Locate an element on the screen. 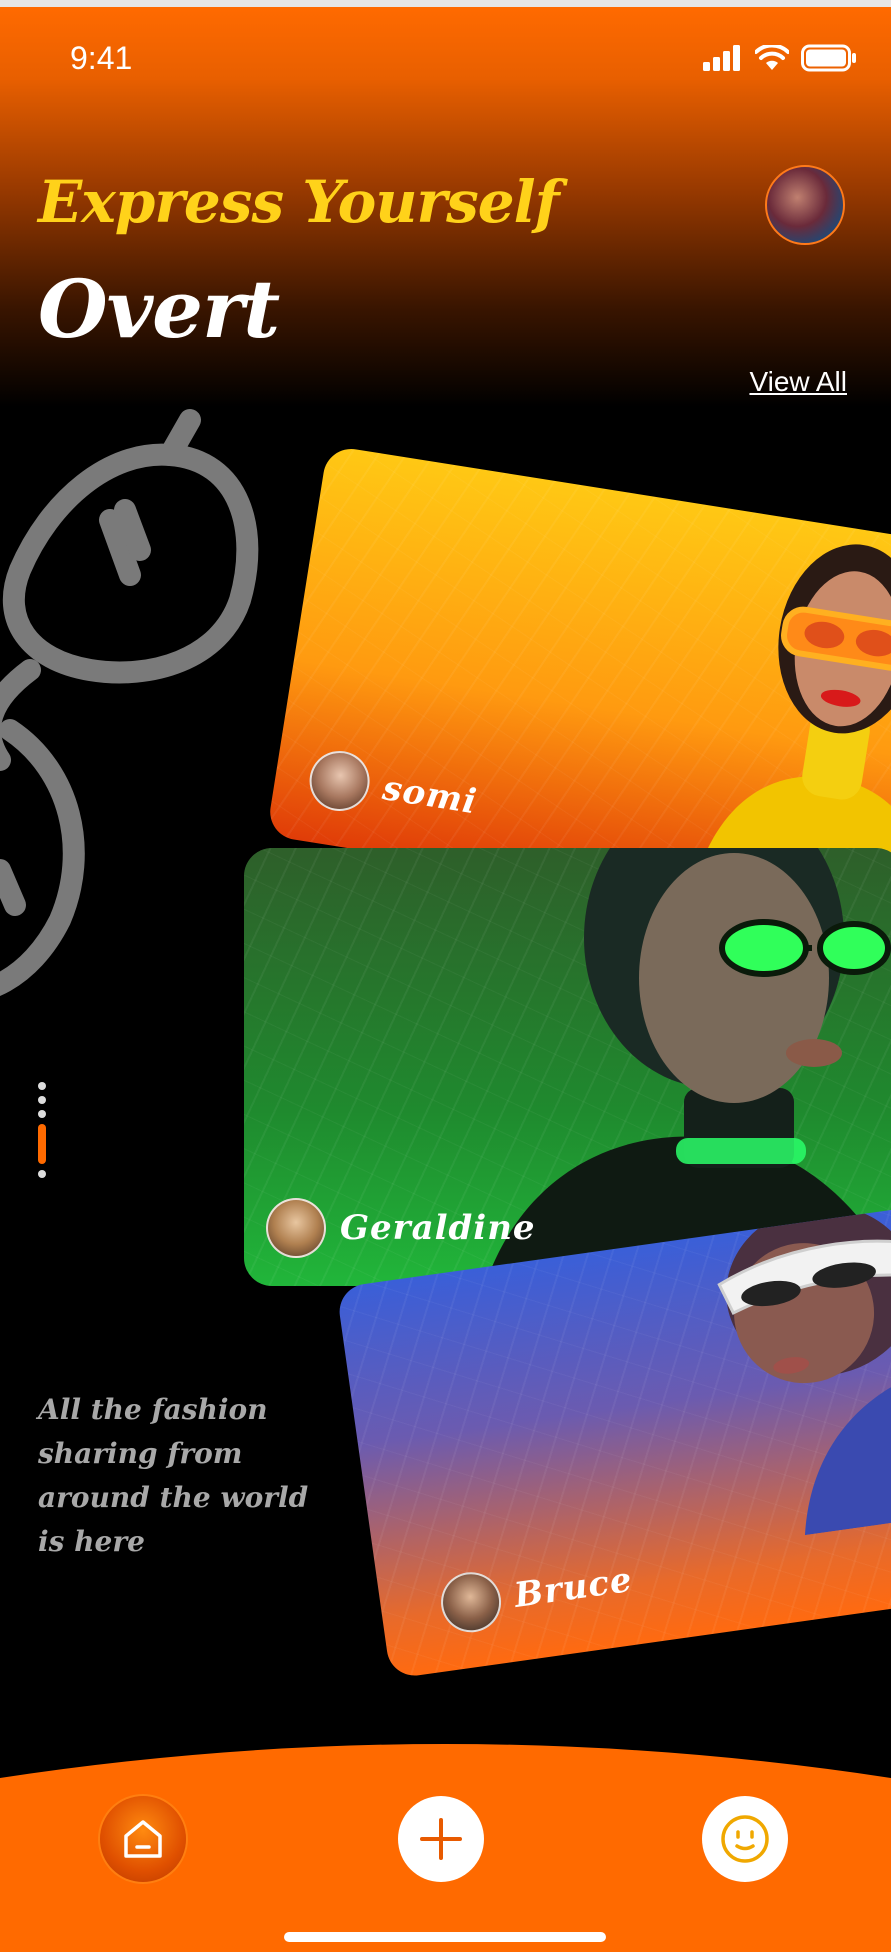 This screenshot has height=1952, width=891. app-title: Overt is located at coordinates (159, 309).